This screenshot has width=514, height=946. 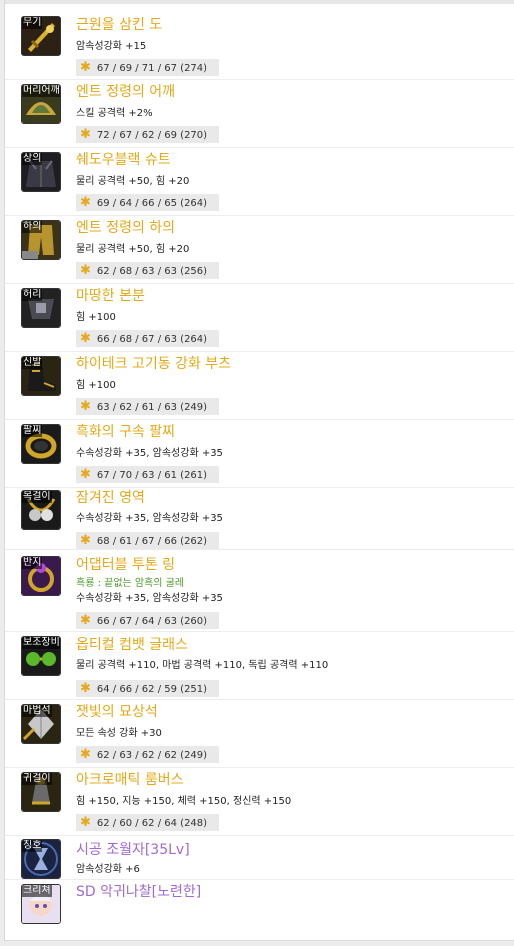 I want to click on necklace-icon: 목걸이, so click(x=41, y=510).